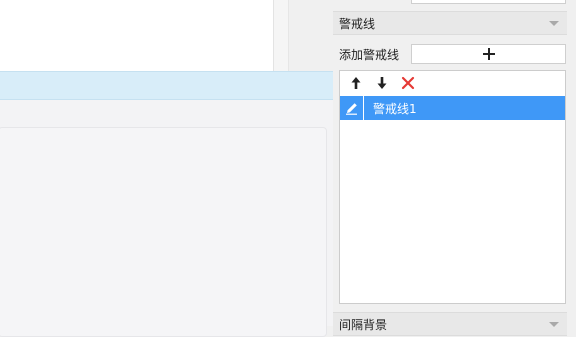 The width and height of the screenshot is (576, 337). I want to click on interval-background-section-header: 间隔背景, so click(450, 324).